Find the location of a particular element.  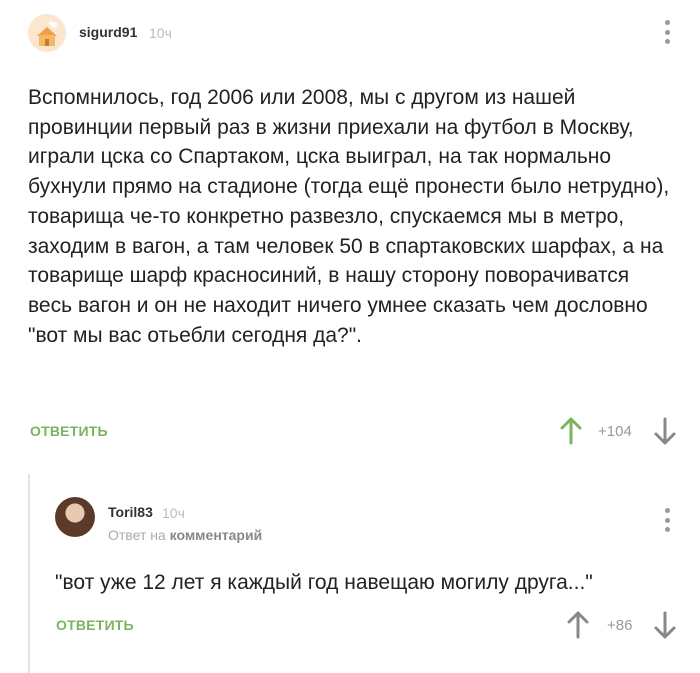

thread-line is located at coordinates (29, 573).